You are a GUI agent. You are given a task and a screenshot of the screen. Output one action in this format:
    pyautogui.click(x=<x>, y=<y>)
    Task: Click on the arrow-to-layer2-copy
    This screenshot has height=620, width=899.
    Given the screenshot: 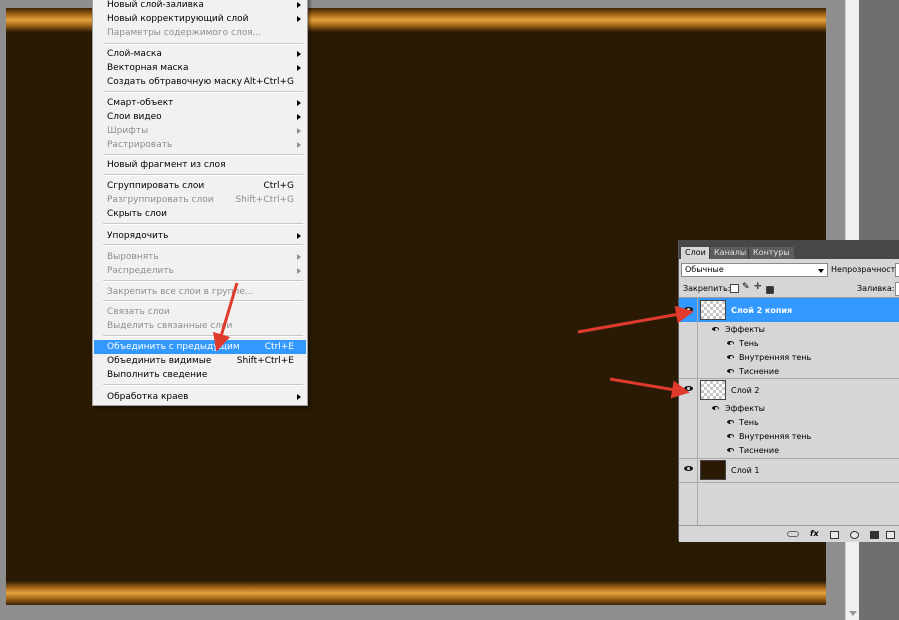 What is the action you would take?
    pyautogui.click(x=635, y=319)
    